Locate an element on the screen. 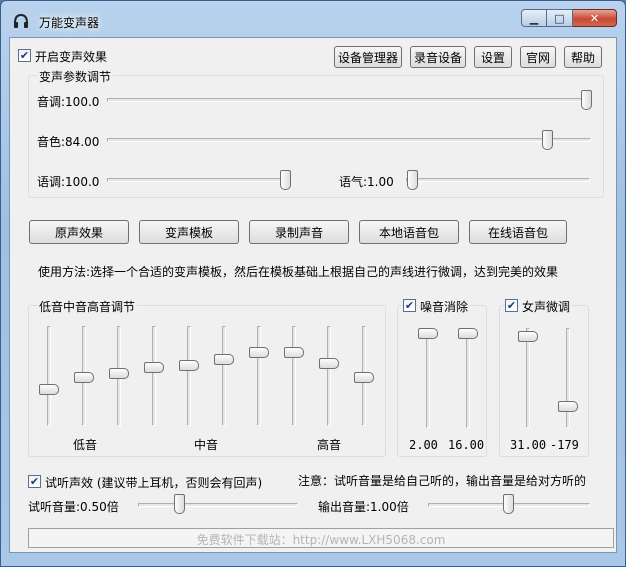  pitch-label: 音调:100.0 is located at coordinates (68, 102).